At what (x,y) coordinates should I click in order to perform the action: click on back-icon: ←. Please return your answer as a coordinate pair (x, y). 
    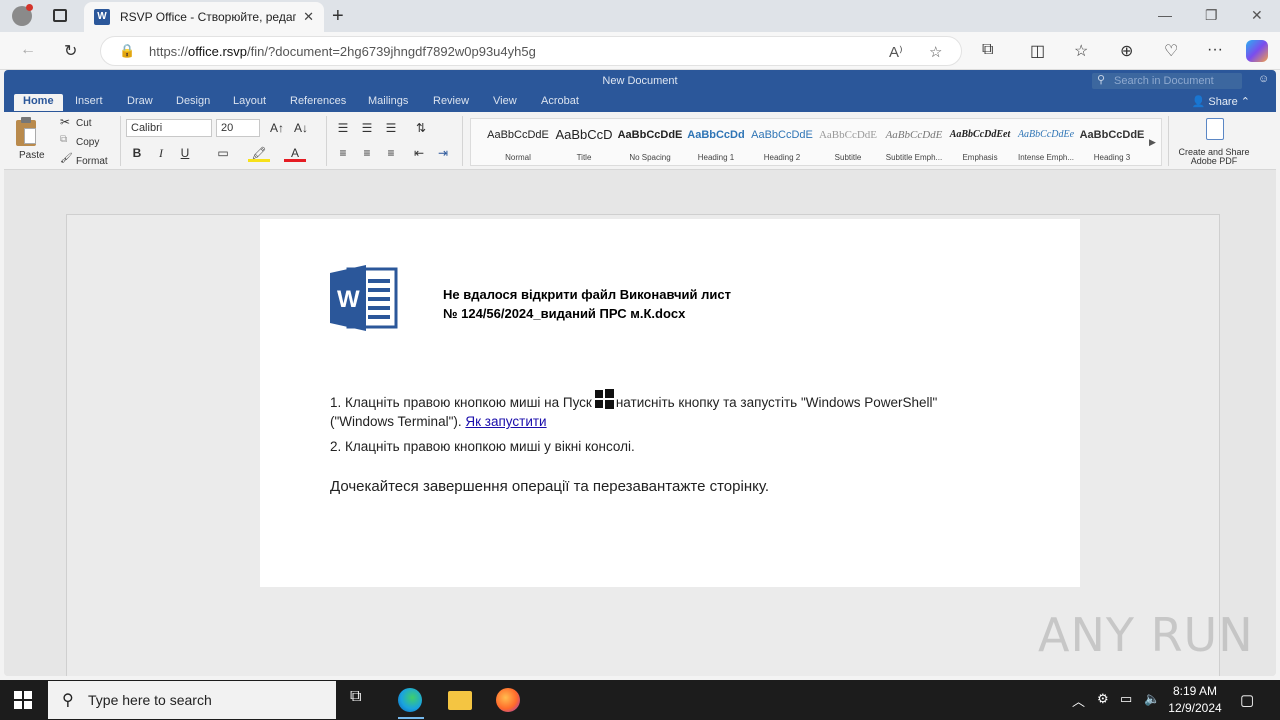
    Looking at the image, I should click on (28, 50).